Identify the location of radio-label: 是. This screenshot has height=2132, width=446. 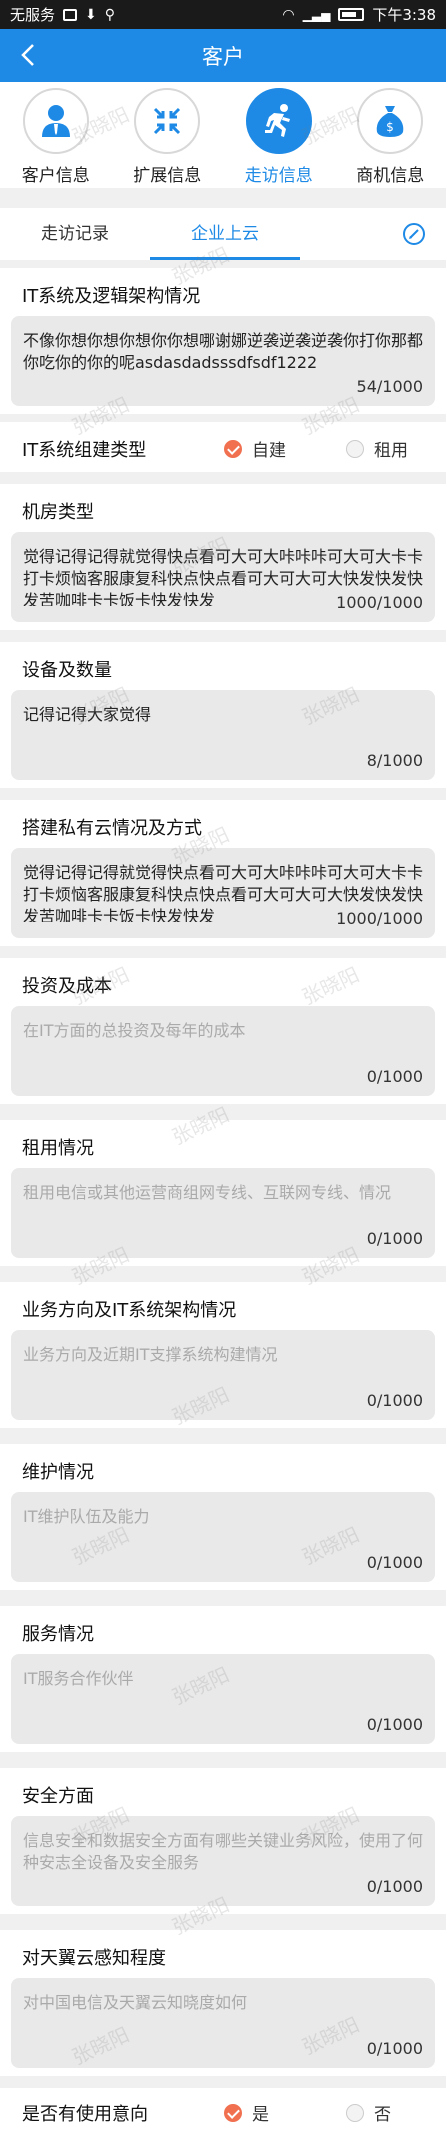
(260, 2115).